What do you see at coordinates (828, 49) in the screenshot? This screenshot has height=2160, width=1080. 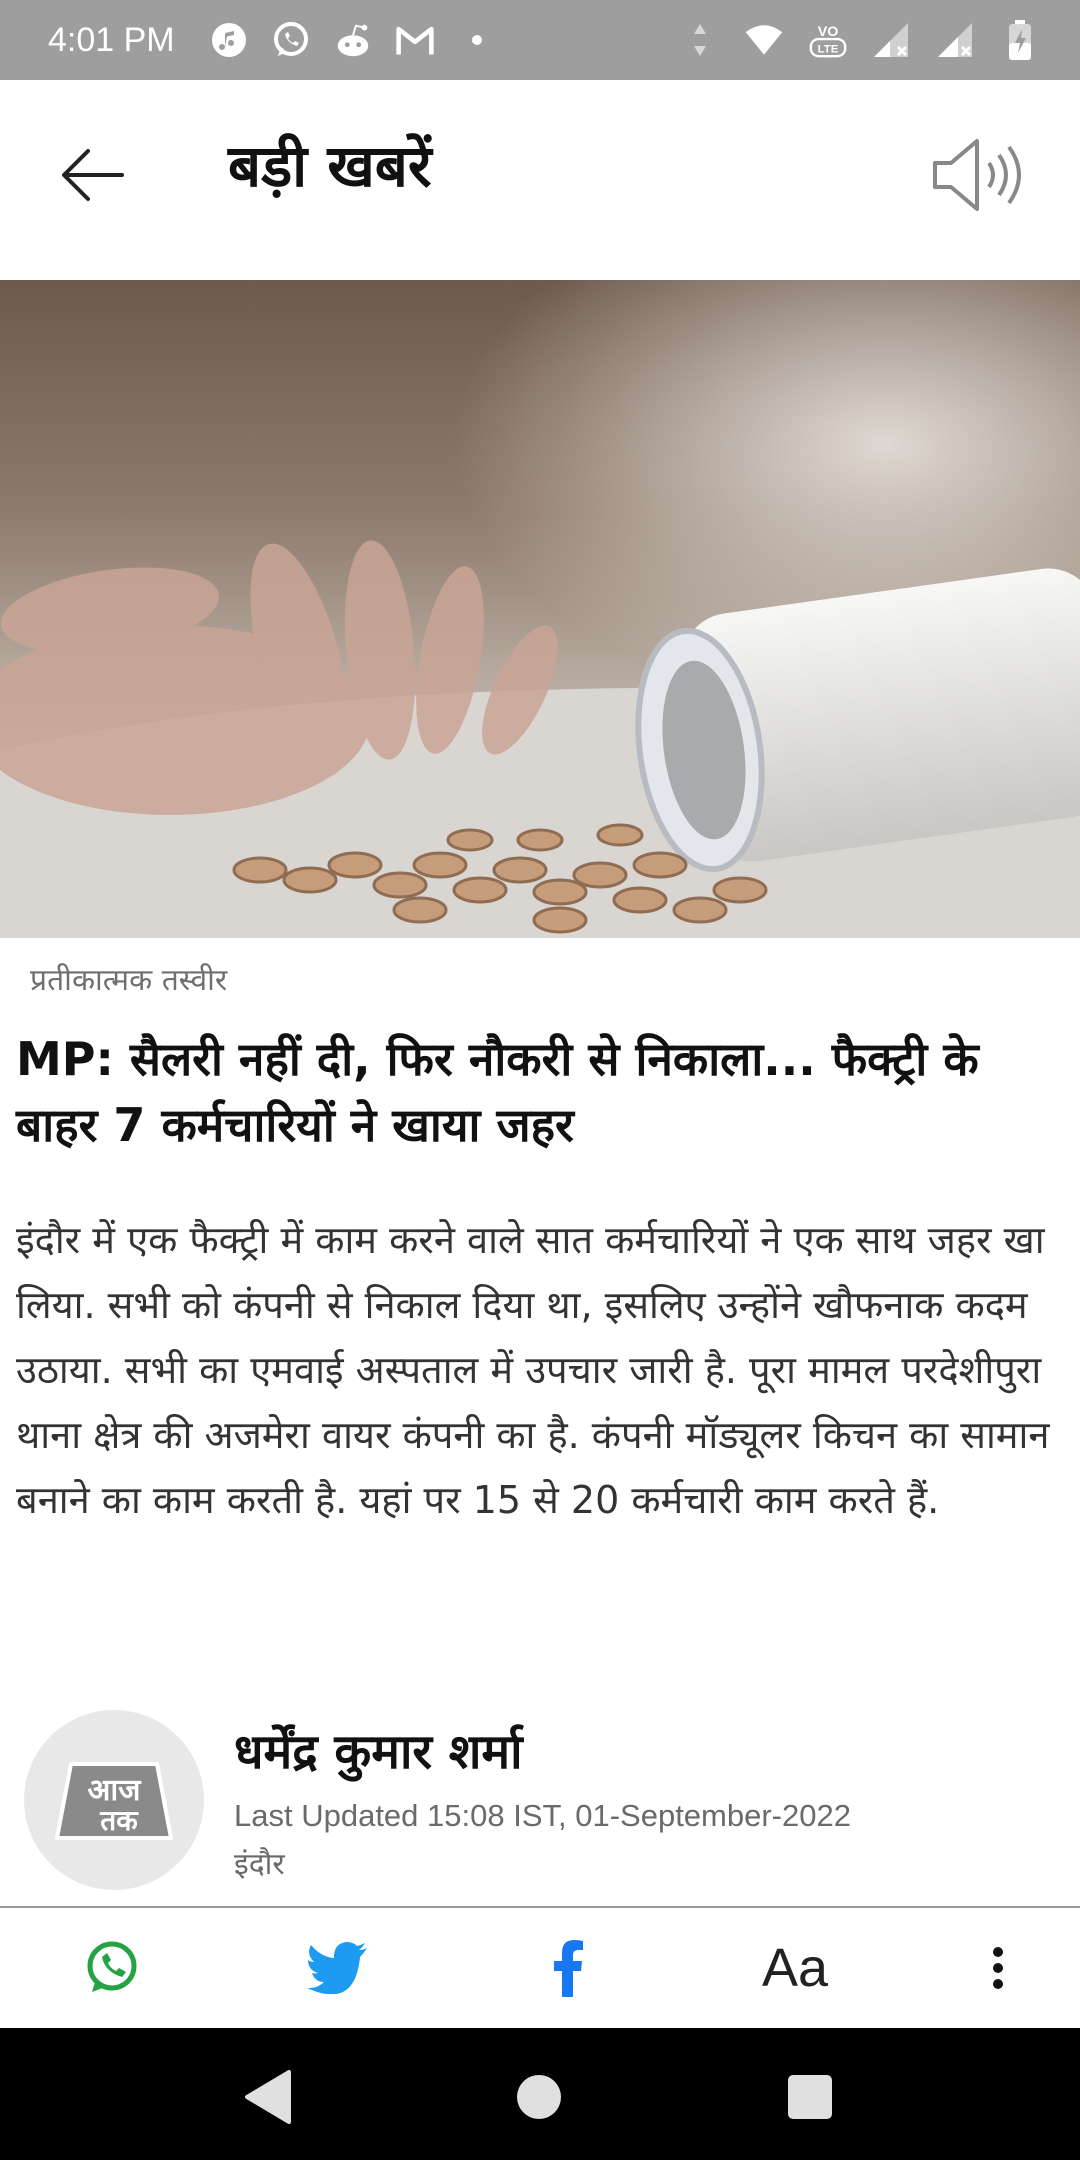 I see `svg-text: LTE` at bounding box center [828, 49].